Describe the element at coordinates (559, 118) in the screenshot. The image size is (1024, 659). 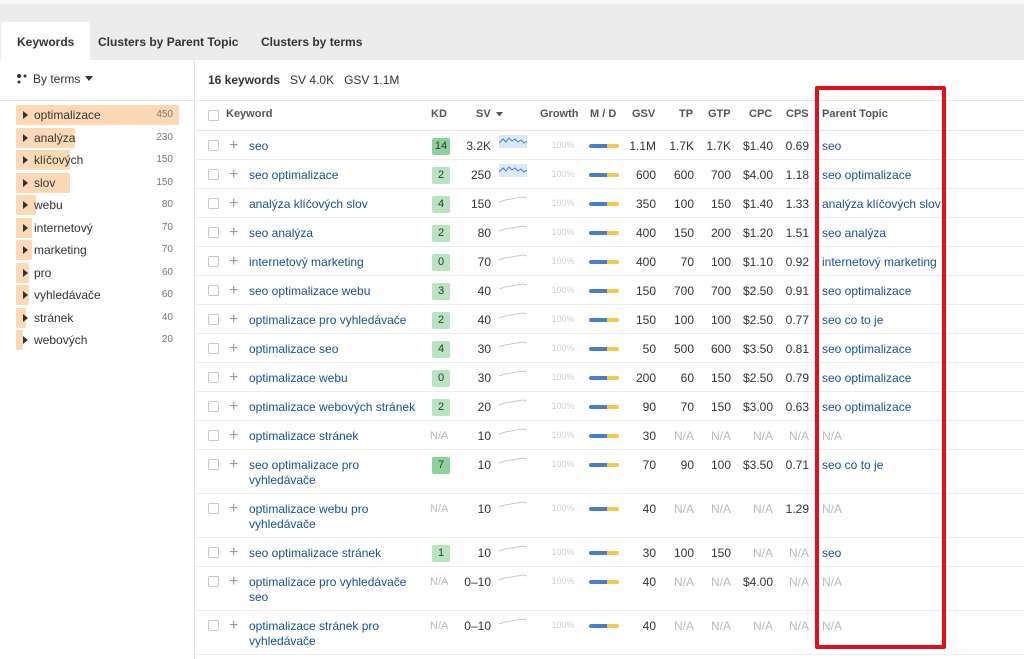
I see `col-growth-header: Growth` at that location.